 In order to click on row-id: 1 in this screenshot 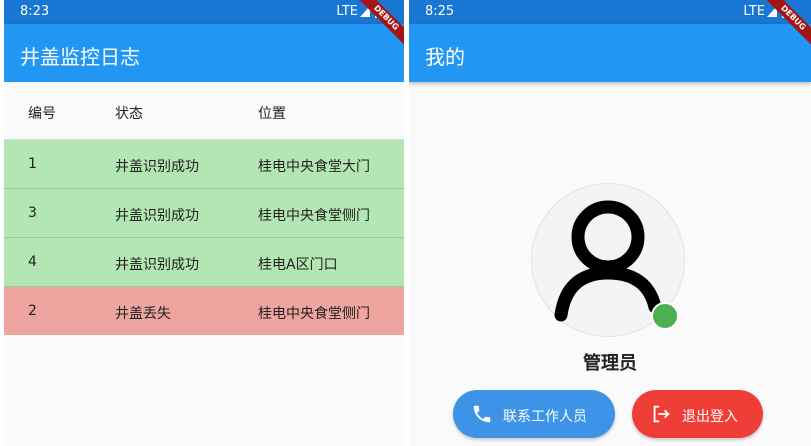, I will do `click(32, 164)`.